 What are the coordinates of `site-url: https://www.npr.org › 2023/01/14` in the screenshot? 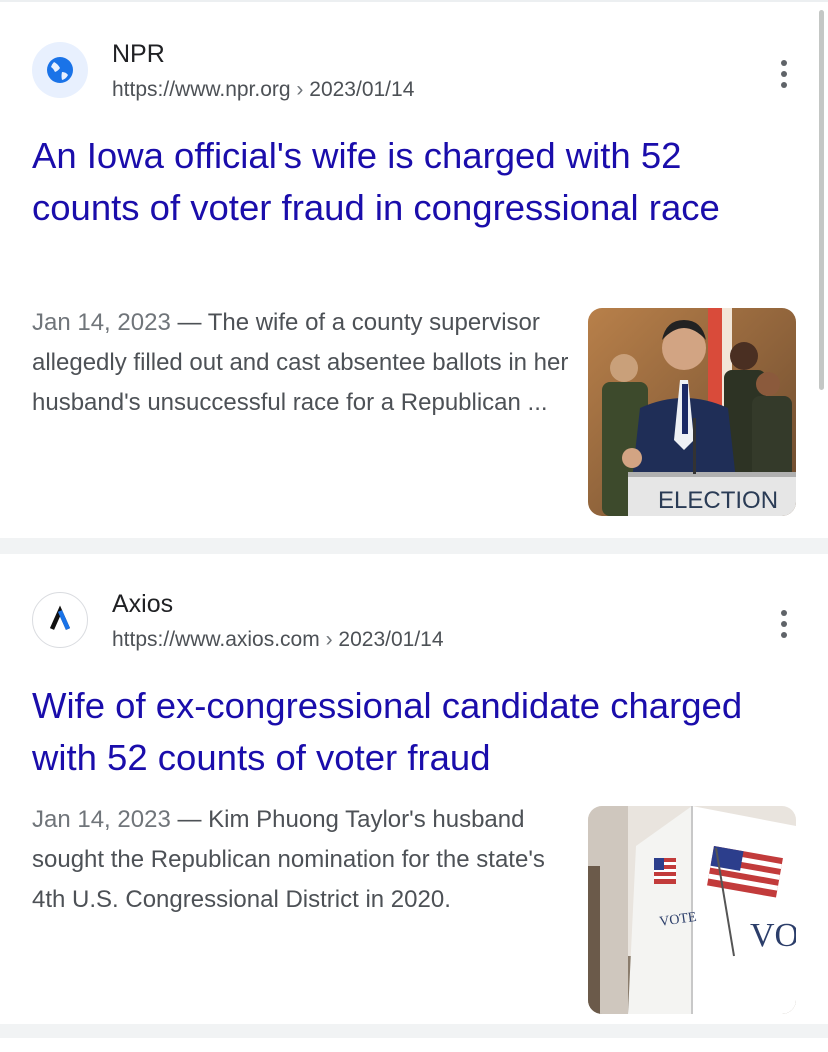 It's located at (263, 90).